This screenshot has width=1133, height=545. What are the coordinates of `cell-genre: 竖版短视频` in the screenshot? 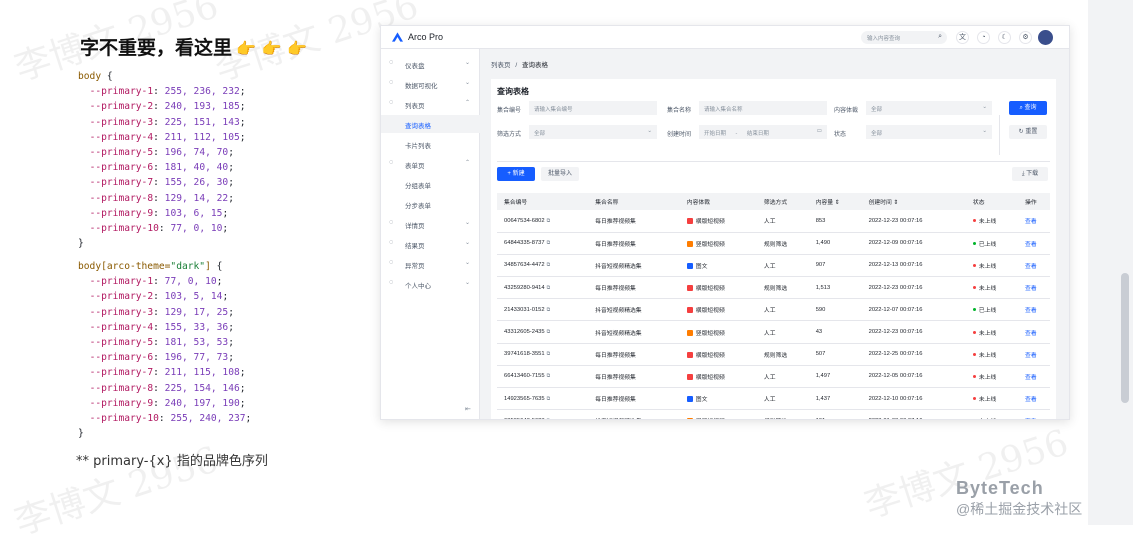 It's located at (718, 332).